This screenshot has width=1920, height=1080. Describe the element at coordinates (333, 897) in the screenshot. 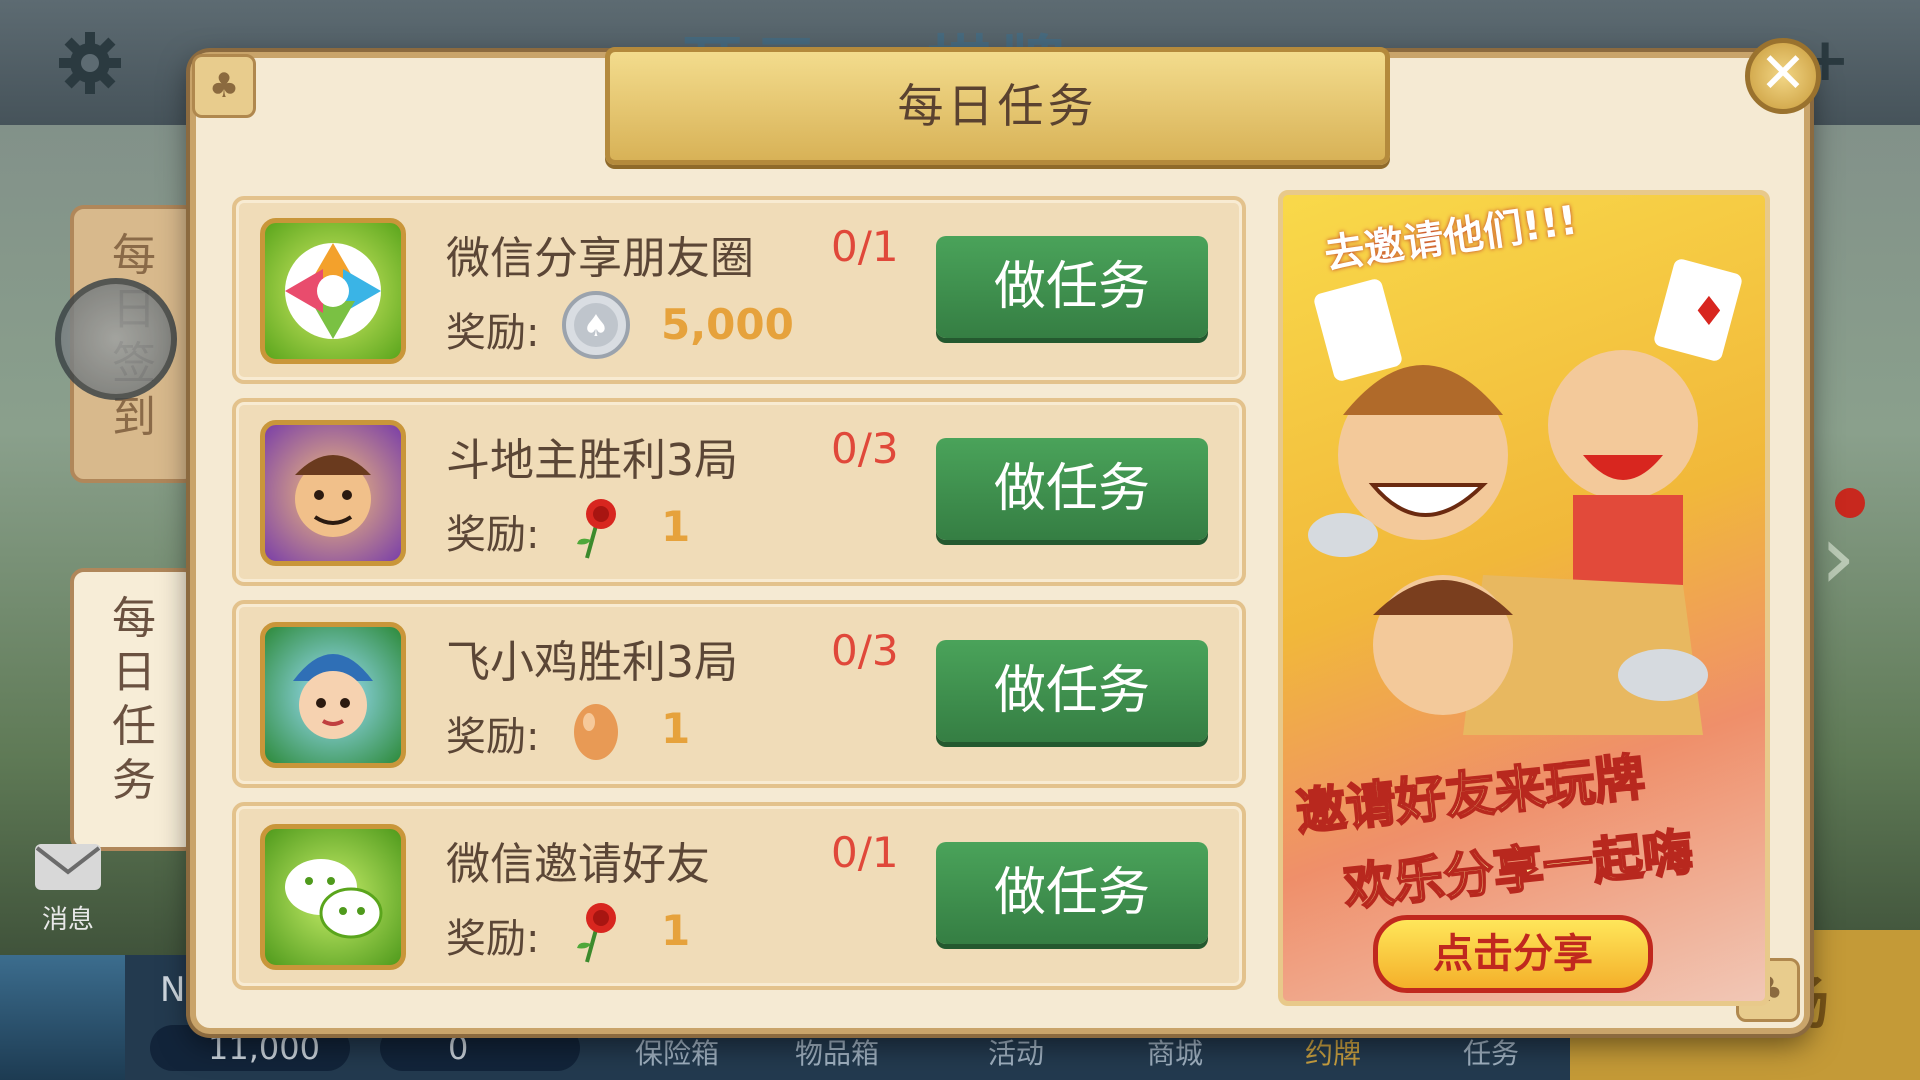

I see `wechat-icon` at that location.